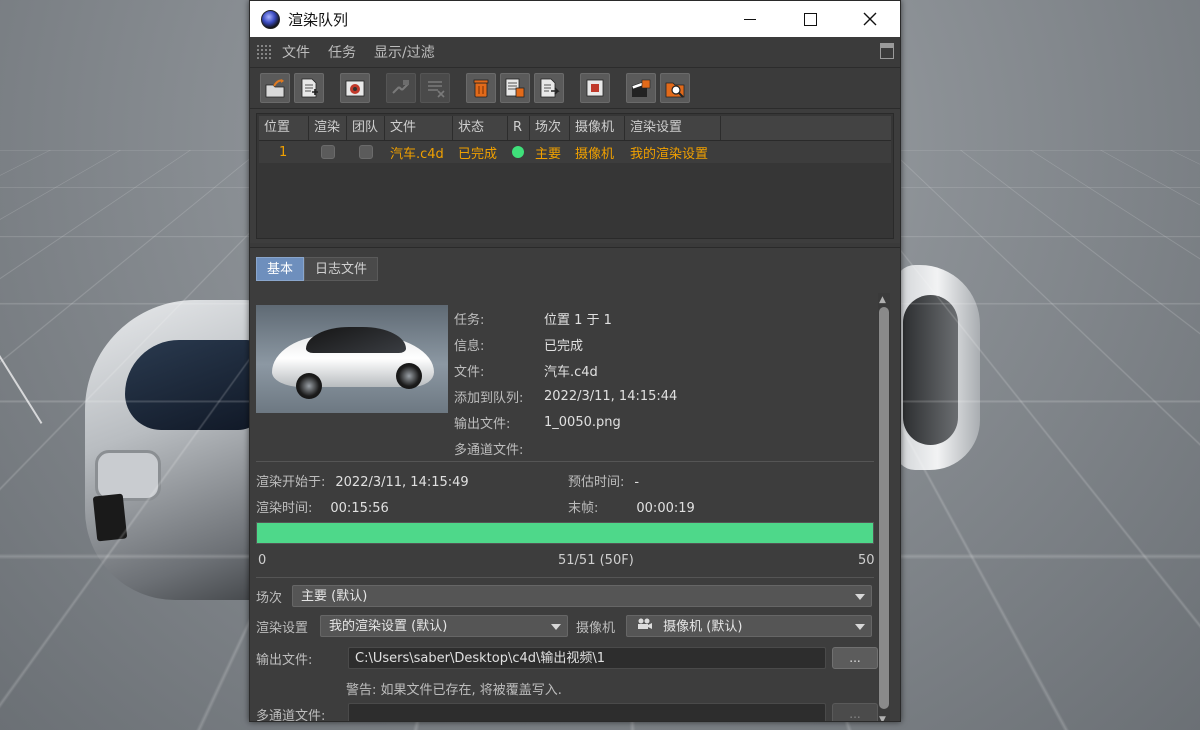 The width and height of the screenshot is (1200, 730). What do you see at coordinates (401, 88) in the screenshot?
I see `link-button` at bounding box center [401, 88].